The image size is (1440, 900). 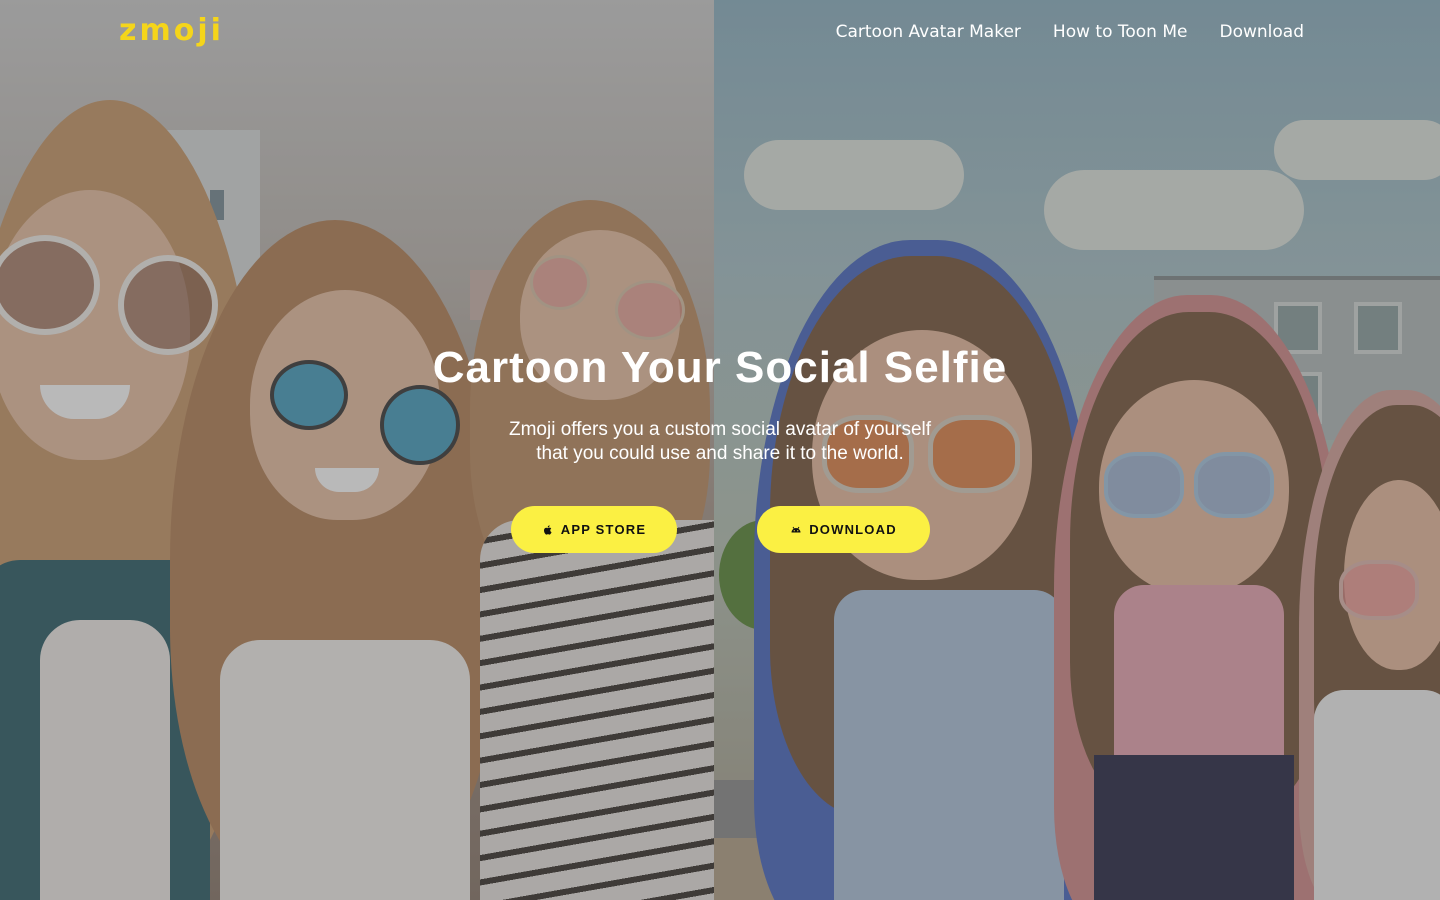 I want to click on apple-icon, so click(x=547, y=529).